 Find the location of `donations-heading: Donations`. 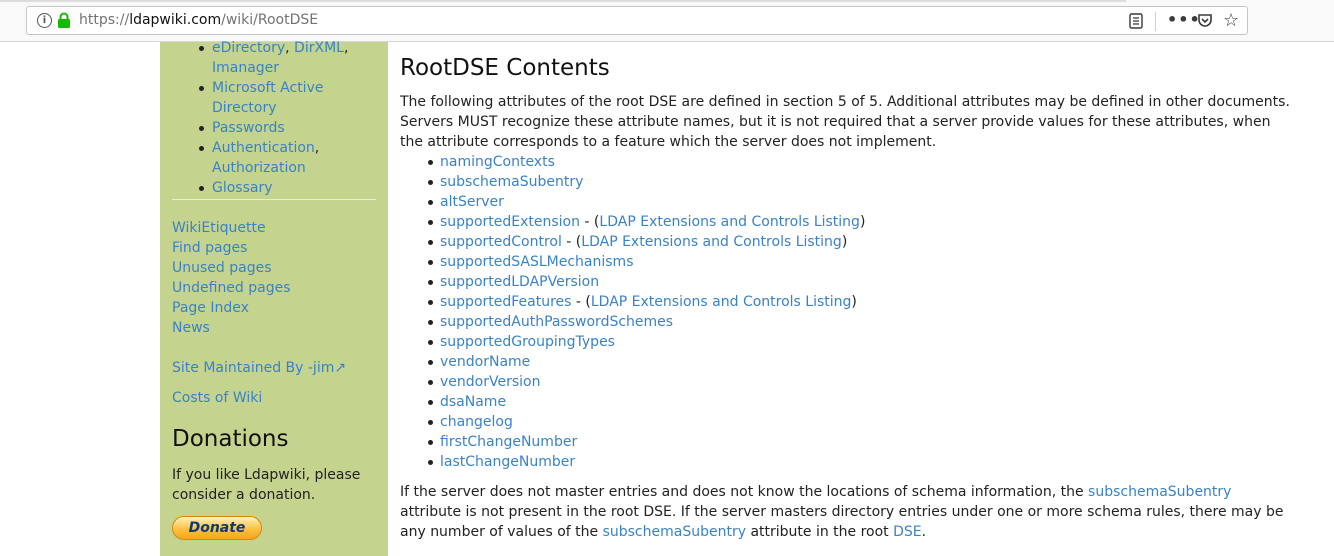

donations-heading: Donations is located at coordinates (230, 439).